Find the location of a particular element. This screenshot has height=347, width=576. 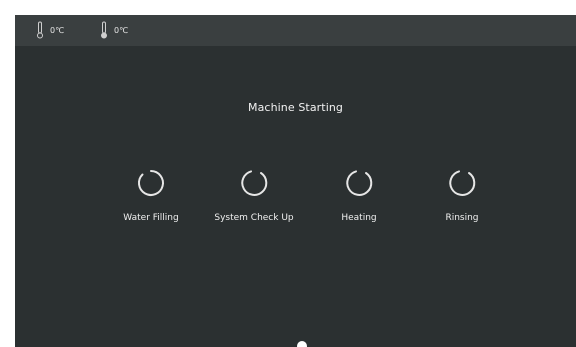

status-bar: 0℃ 0℃ is located at coordinates (295, 30).